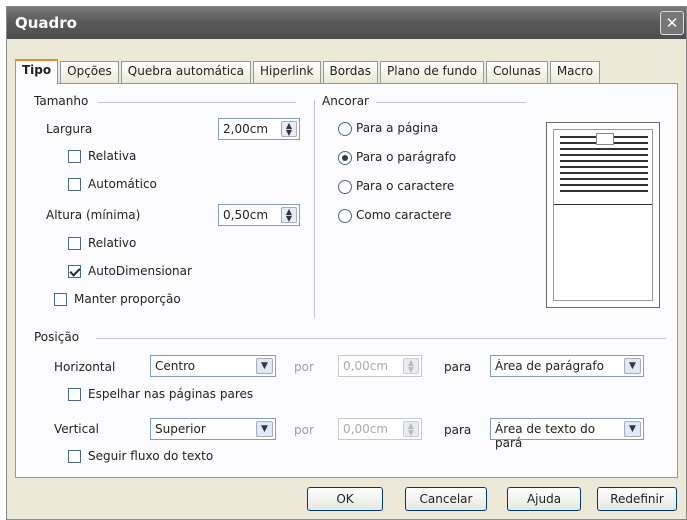 The width and height of the screenshot is (687, 520). I want to click on tab-hiperlink: Hiperlink, so click(286, 72).